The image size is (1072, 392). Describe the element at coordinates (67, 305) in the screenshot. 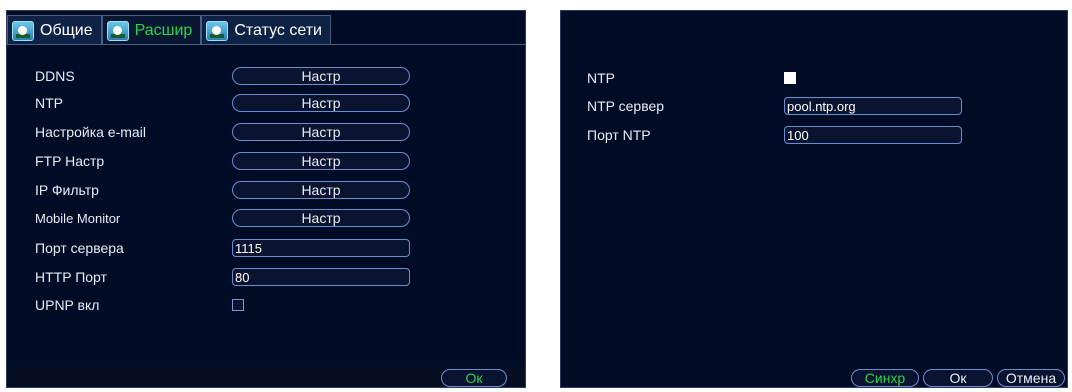

I see `upnp-label: UPNP вкл` at that location.